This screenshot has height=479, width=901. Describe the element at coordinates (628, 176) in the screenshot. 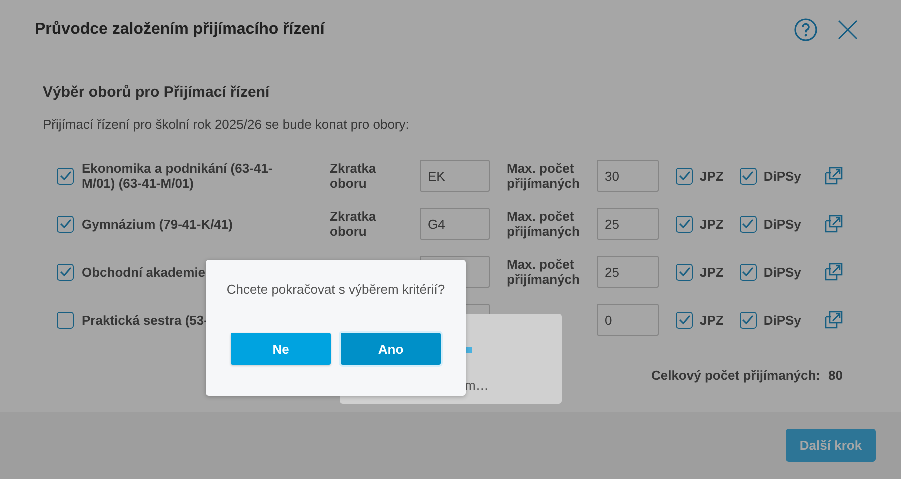

I see `max-count-field: 30` at that location.